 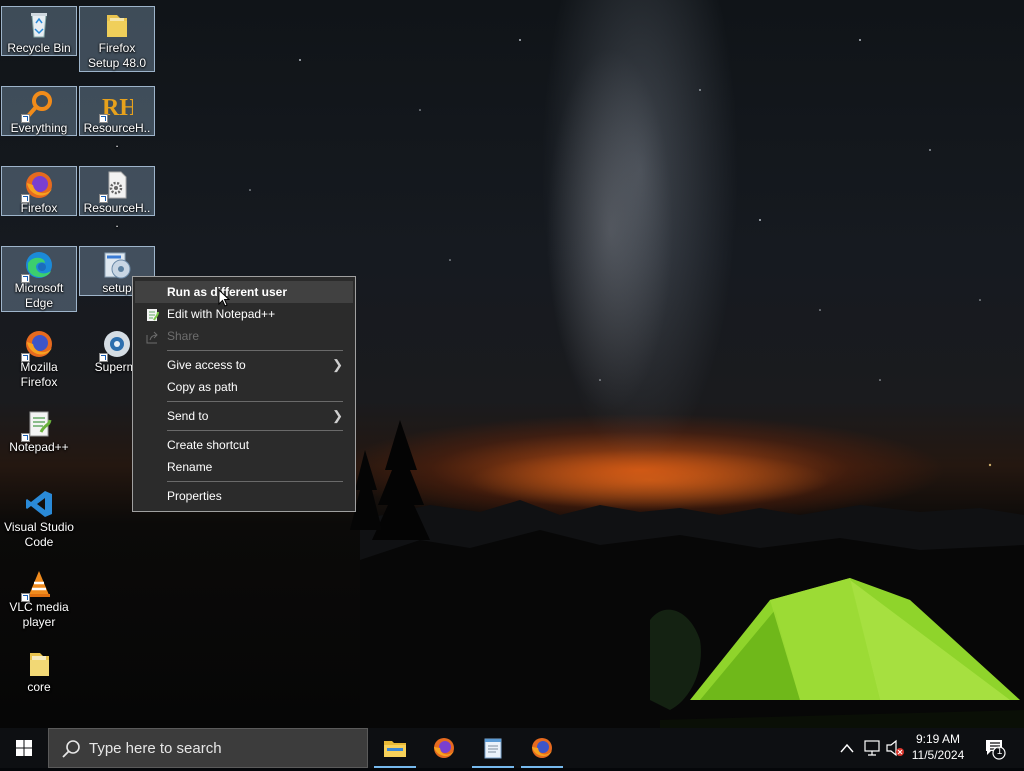 What do you see at coordinates (38, 266) in the screenshot?
I see `edge-icon` at bounding box center [38, 266].